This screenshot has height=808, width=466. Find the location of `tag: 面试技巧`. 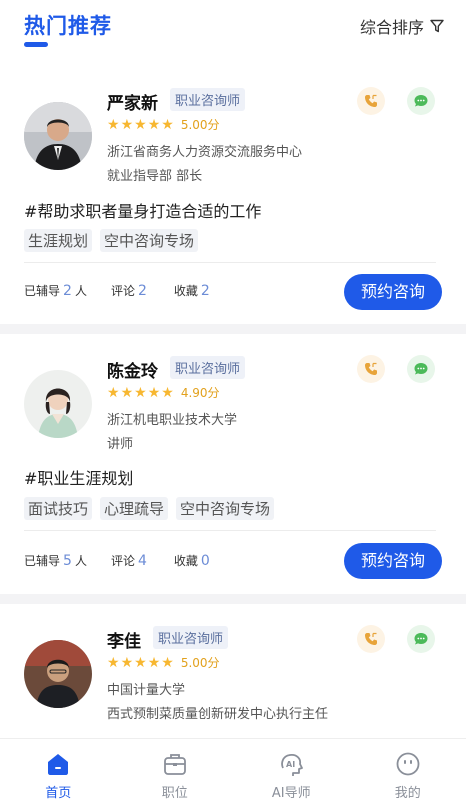

tag: 面试技巧 is located at coordinates (58, 508).